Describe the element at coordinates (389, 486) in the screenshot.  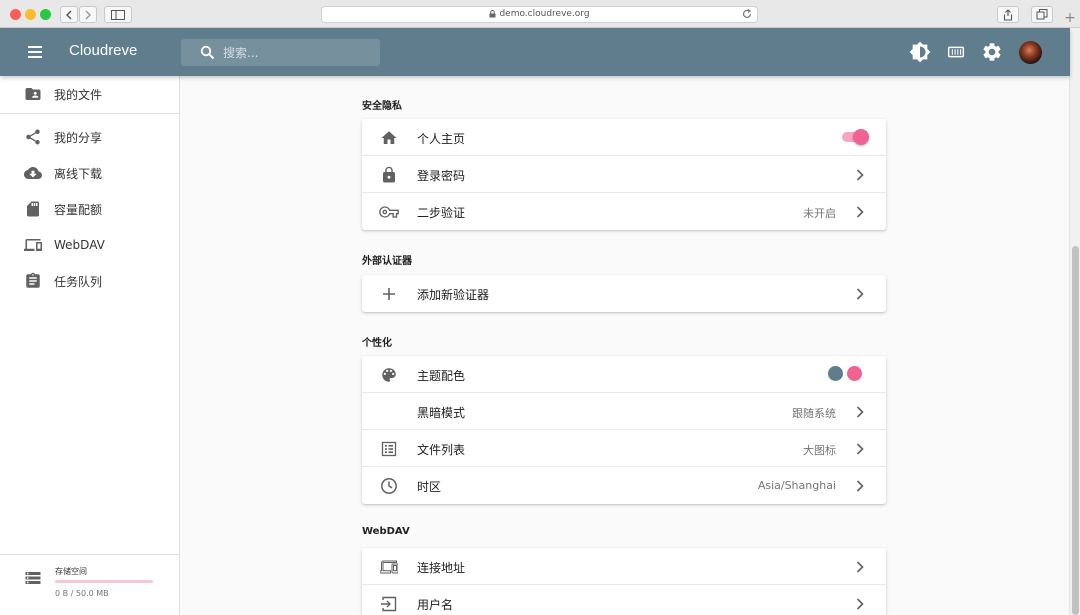
I see `clock-icon` at that location.